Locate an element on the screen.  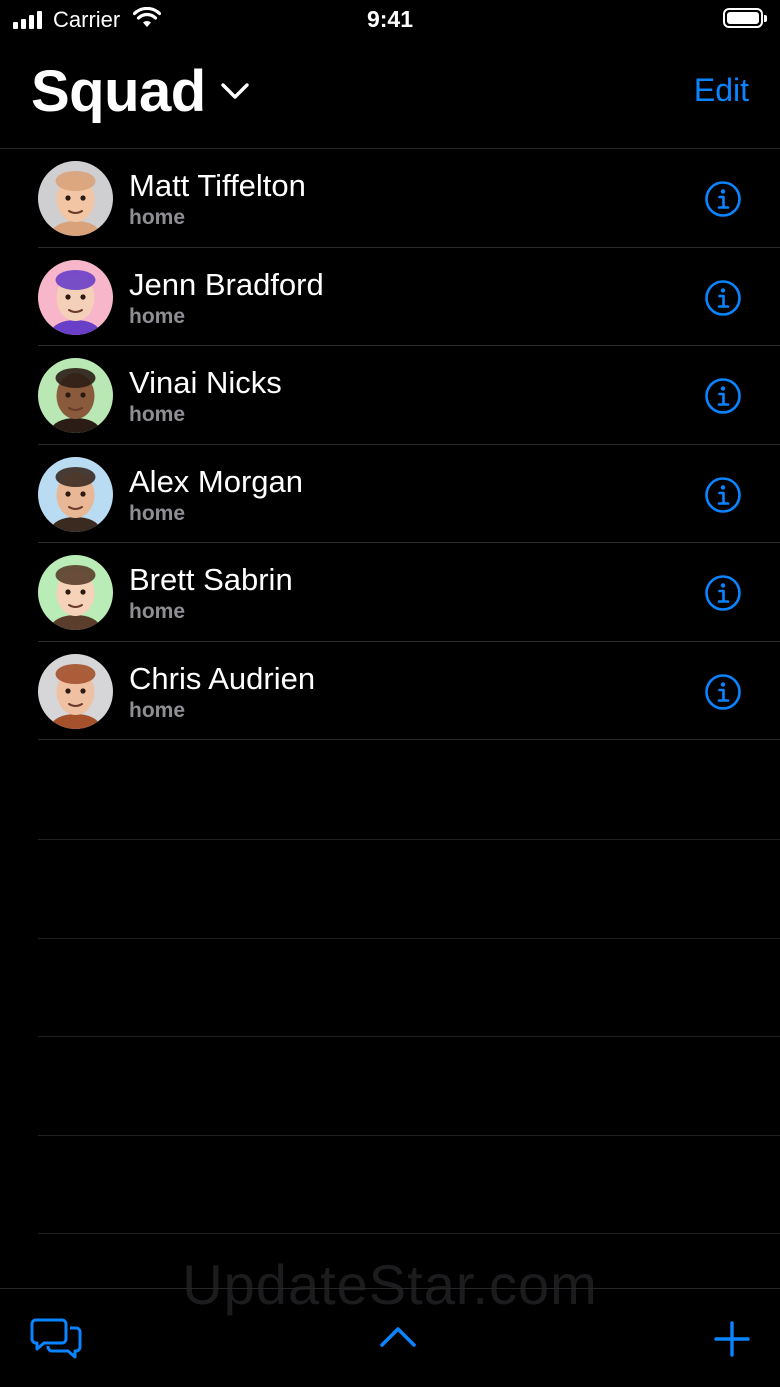
status-bar: Carrier 9:41 is located at coordinates (390, 20).